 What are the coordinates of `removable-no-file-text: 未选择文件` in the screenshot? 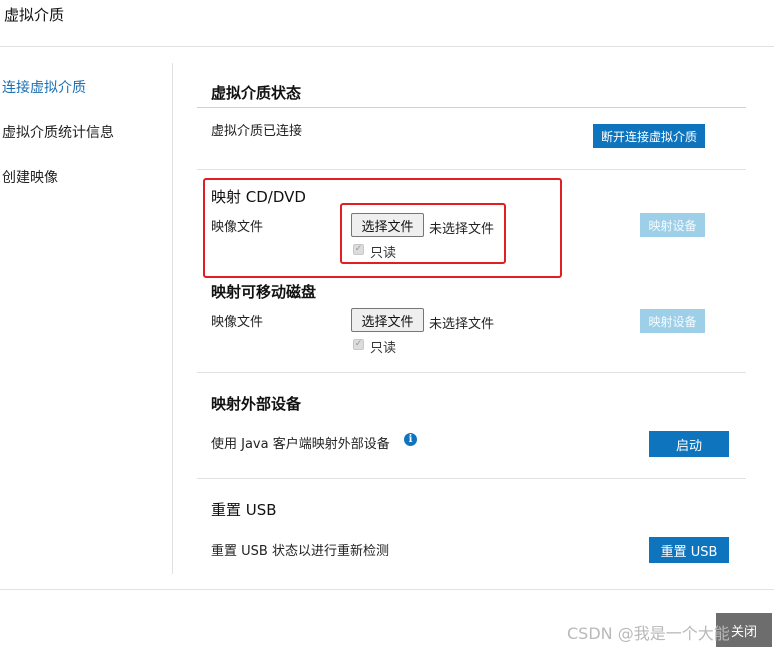 It's located at (462, 324).